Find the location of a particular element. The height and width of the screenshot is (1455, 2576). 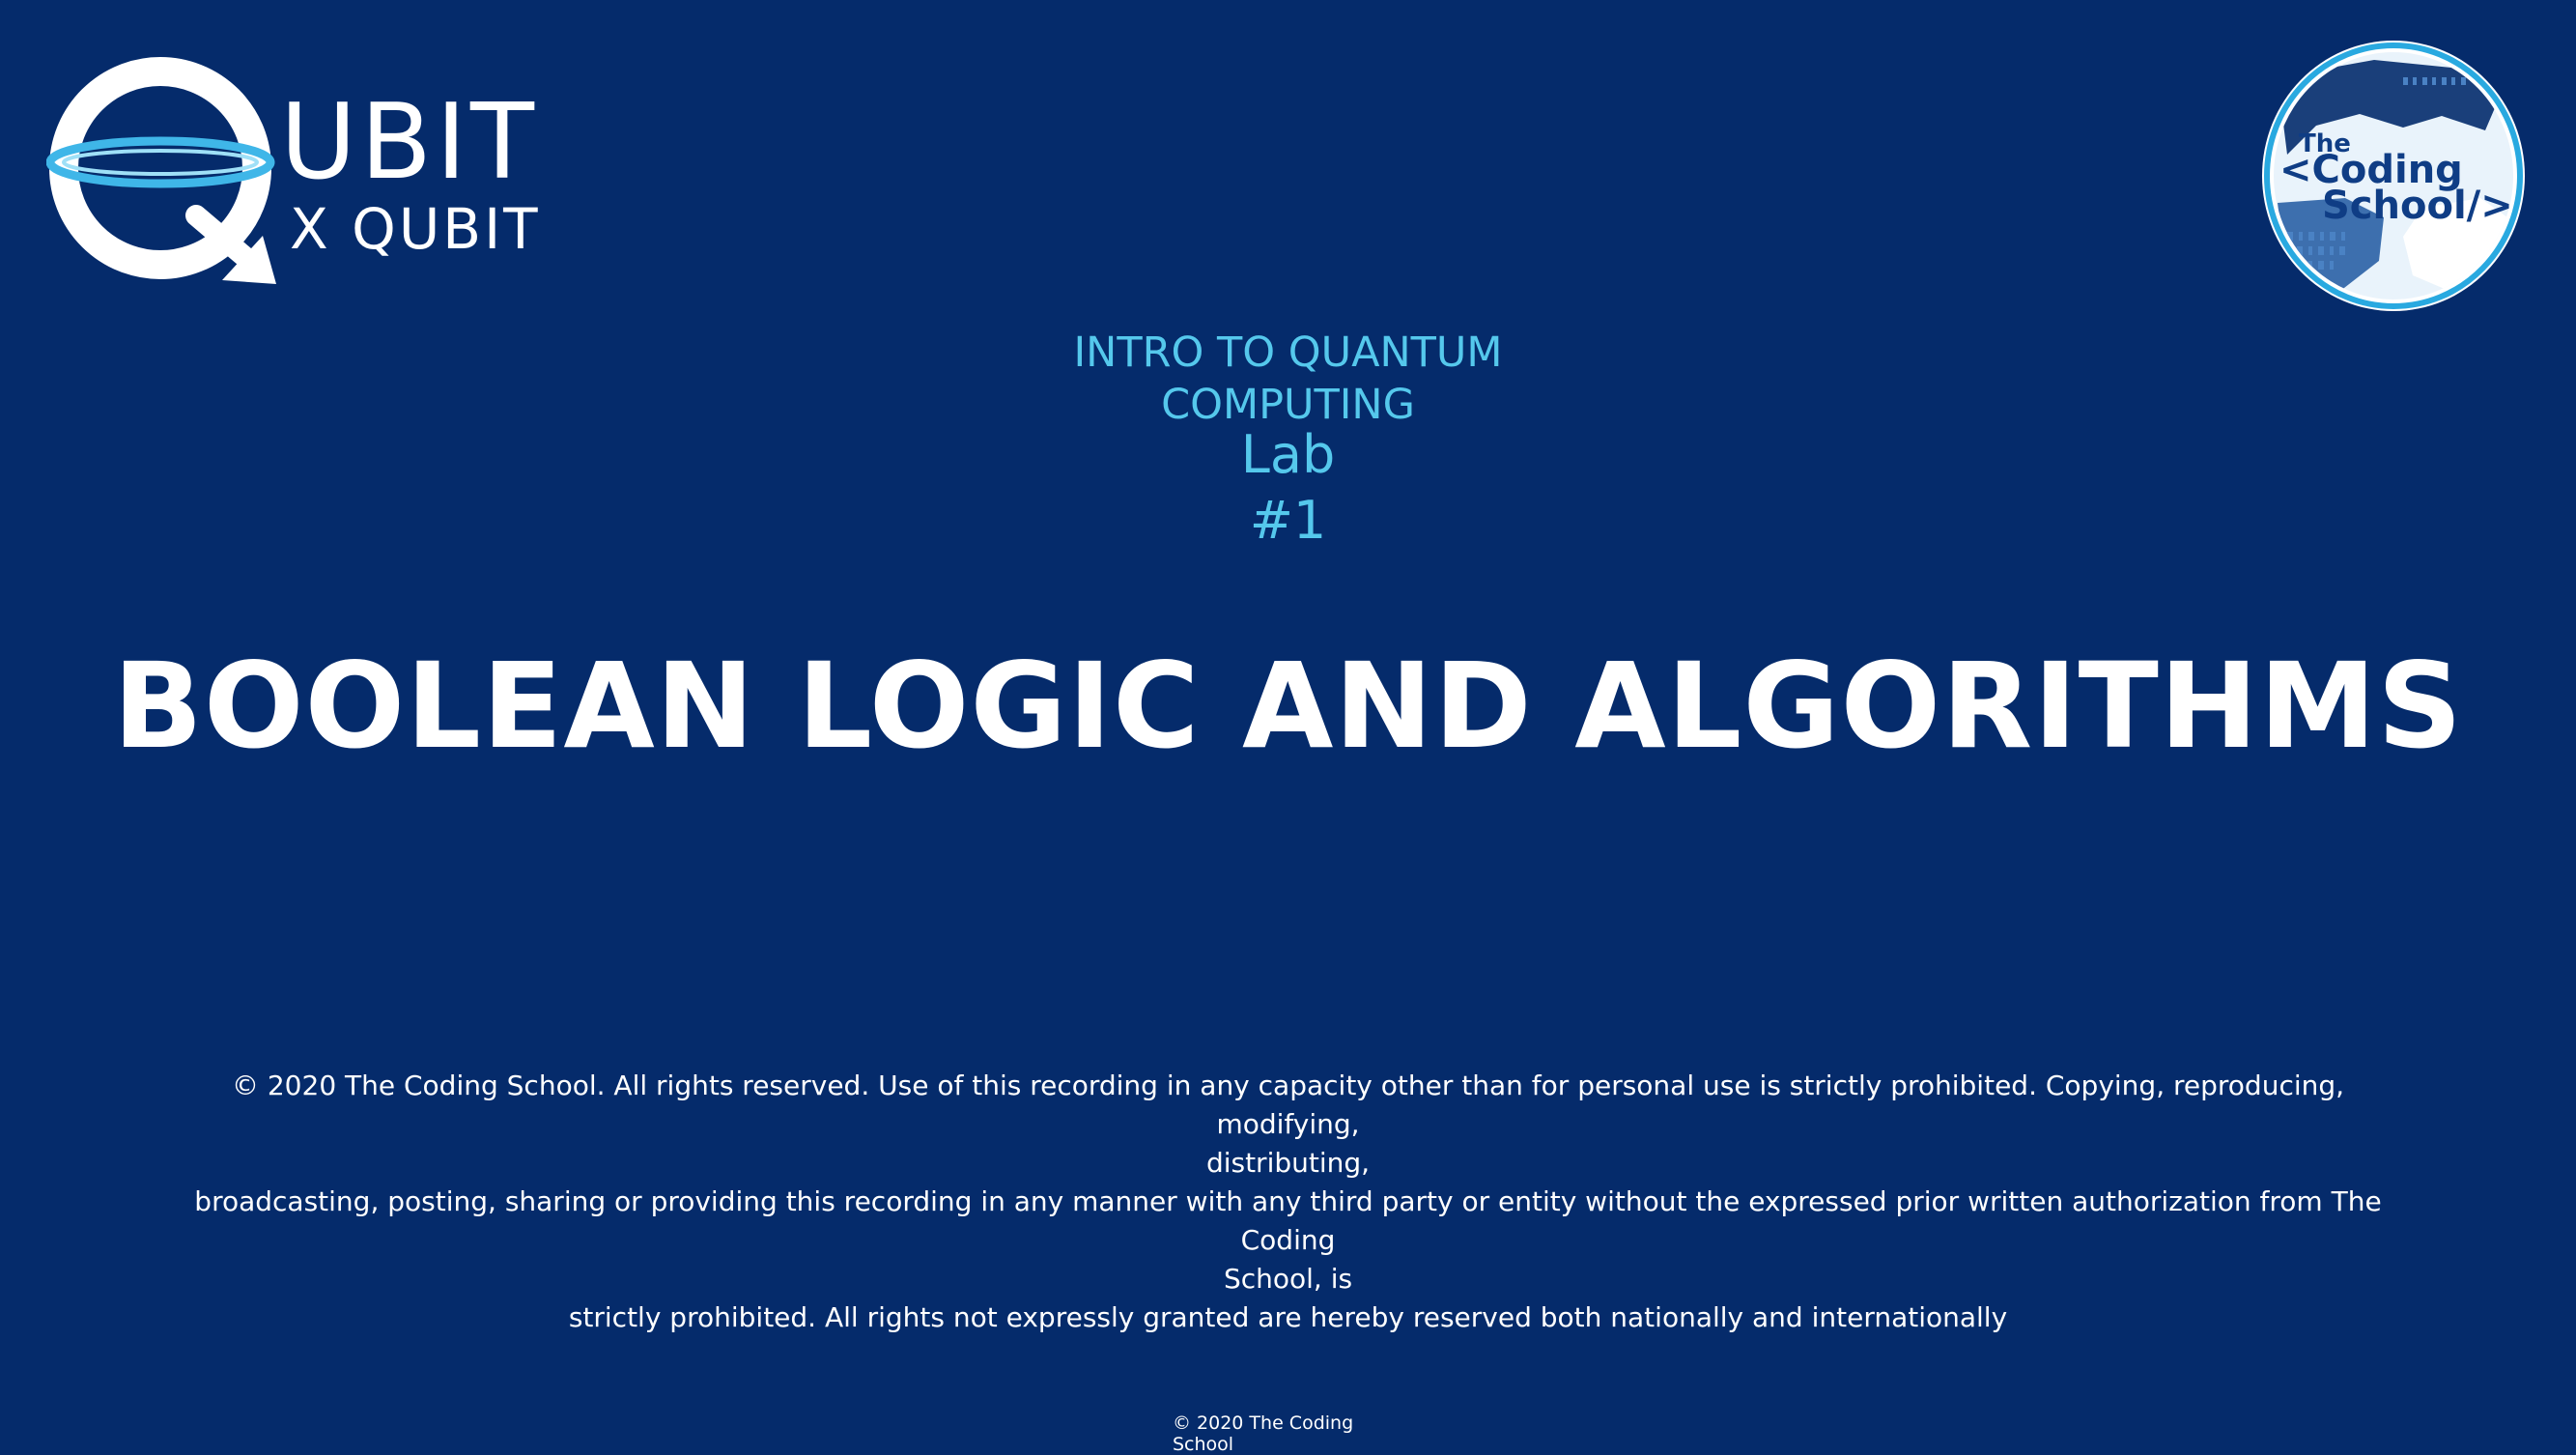

school-badge-school: School/> is located at coordinates (2417, 206).